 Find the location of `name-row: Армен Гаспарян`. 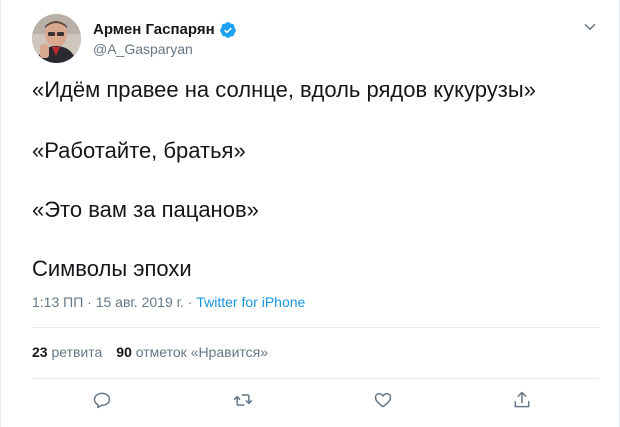

name-row: Армен Гаспарян is located at coordinates (165, 30).